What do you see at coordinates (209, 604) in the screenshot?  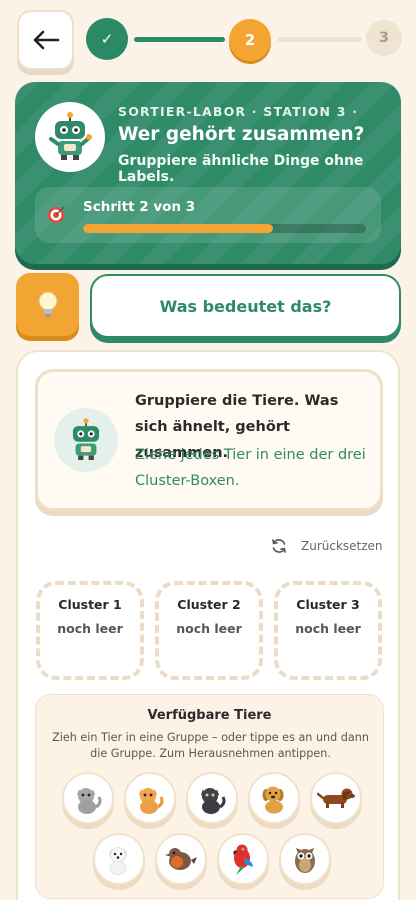 I see `cluster-title: Cluster 2` at bounding box center [209, 604].